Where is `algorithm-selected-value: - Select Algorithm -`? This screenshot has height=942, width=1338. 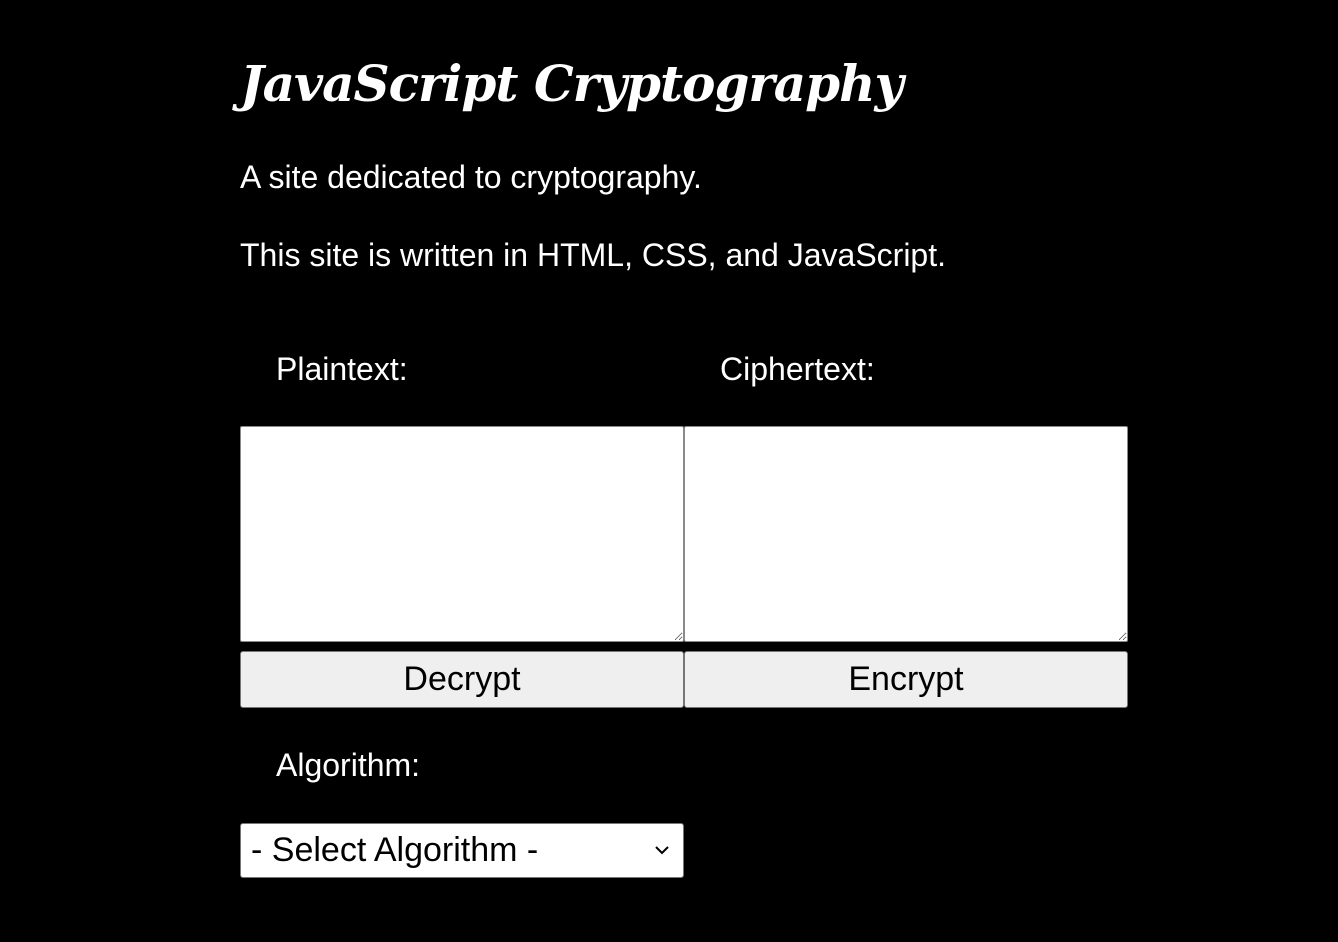
algorithm-selected-value: - Select Algorithm - is located at coordinates (395, 850).